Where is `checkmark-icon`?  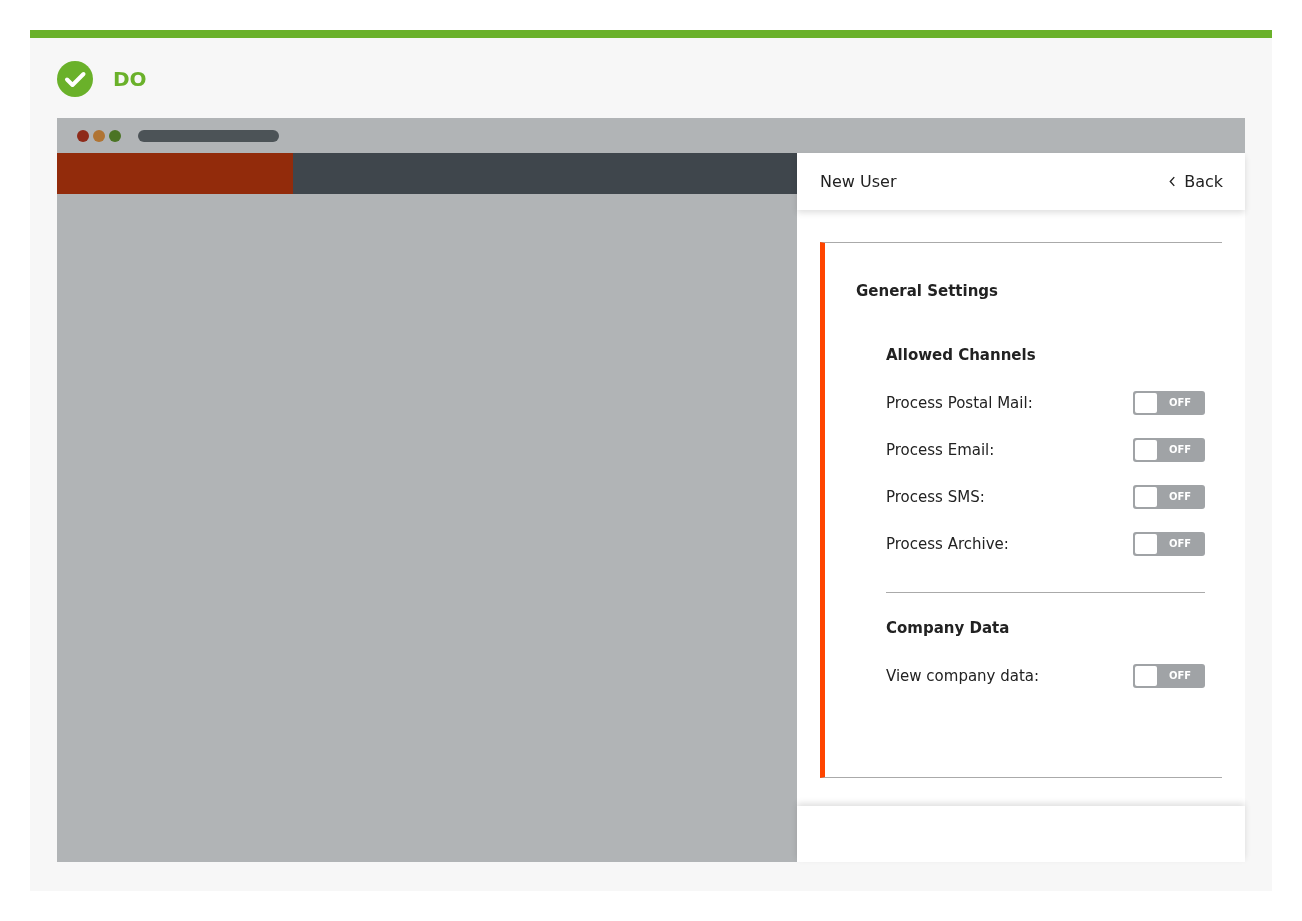 checkmark-icon is located at coordinates (75, 79).